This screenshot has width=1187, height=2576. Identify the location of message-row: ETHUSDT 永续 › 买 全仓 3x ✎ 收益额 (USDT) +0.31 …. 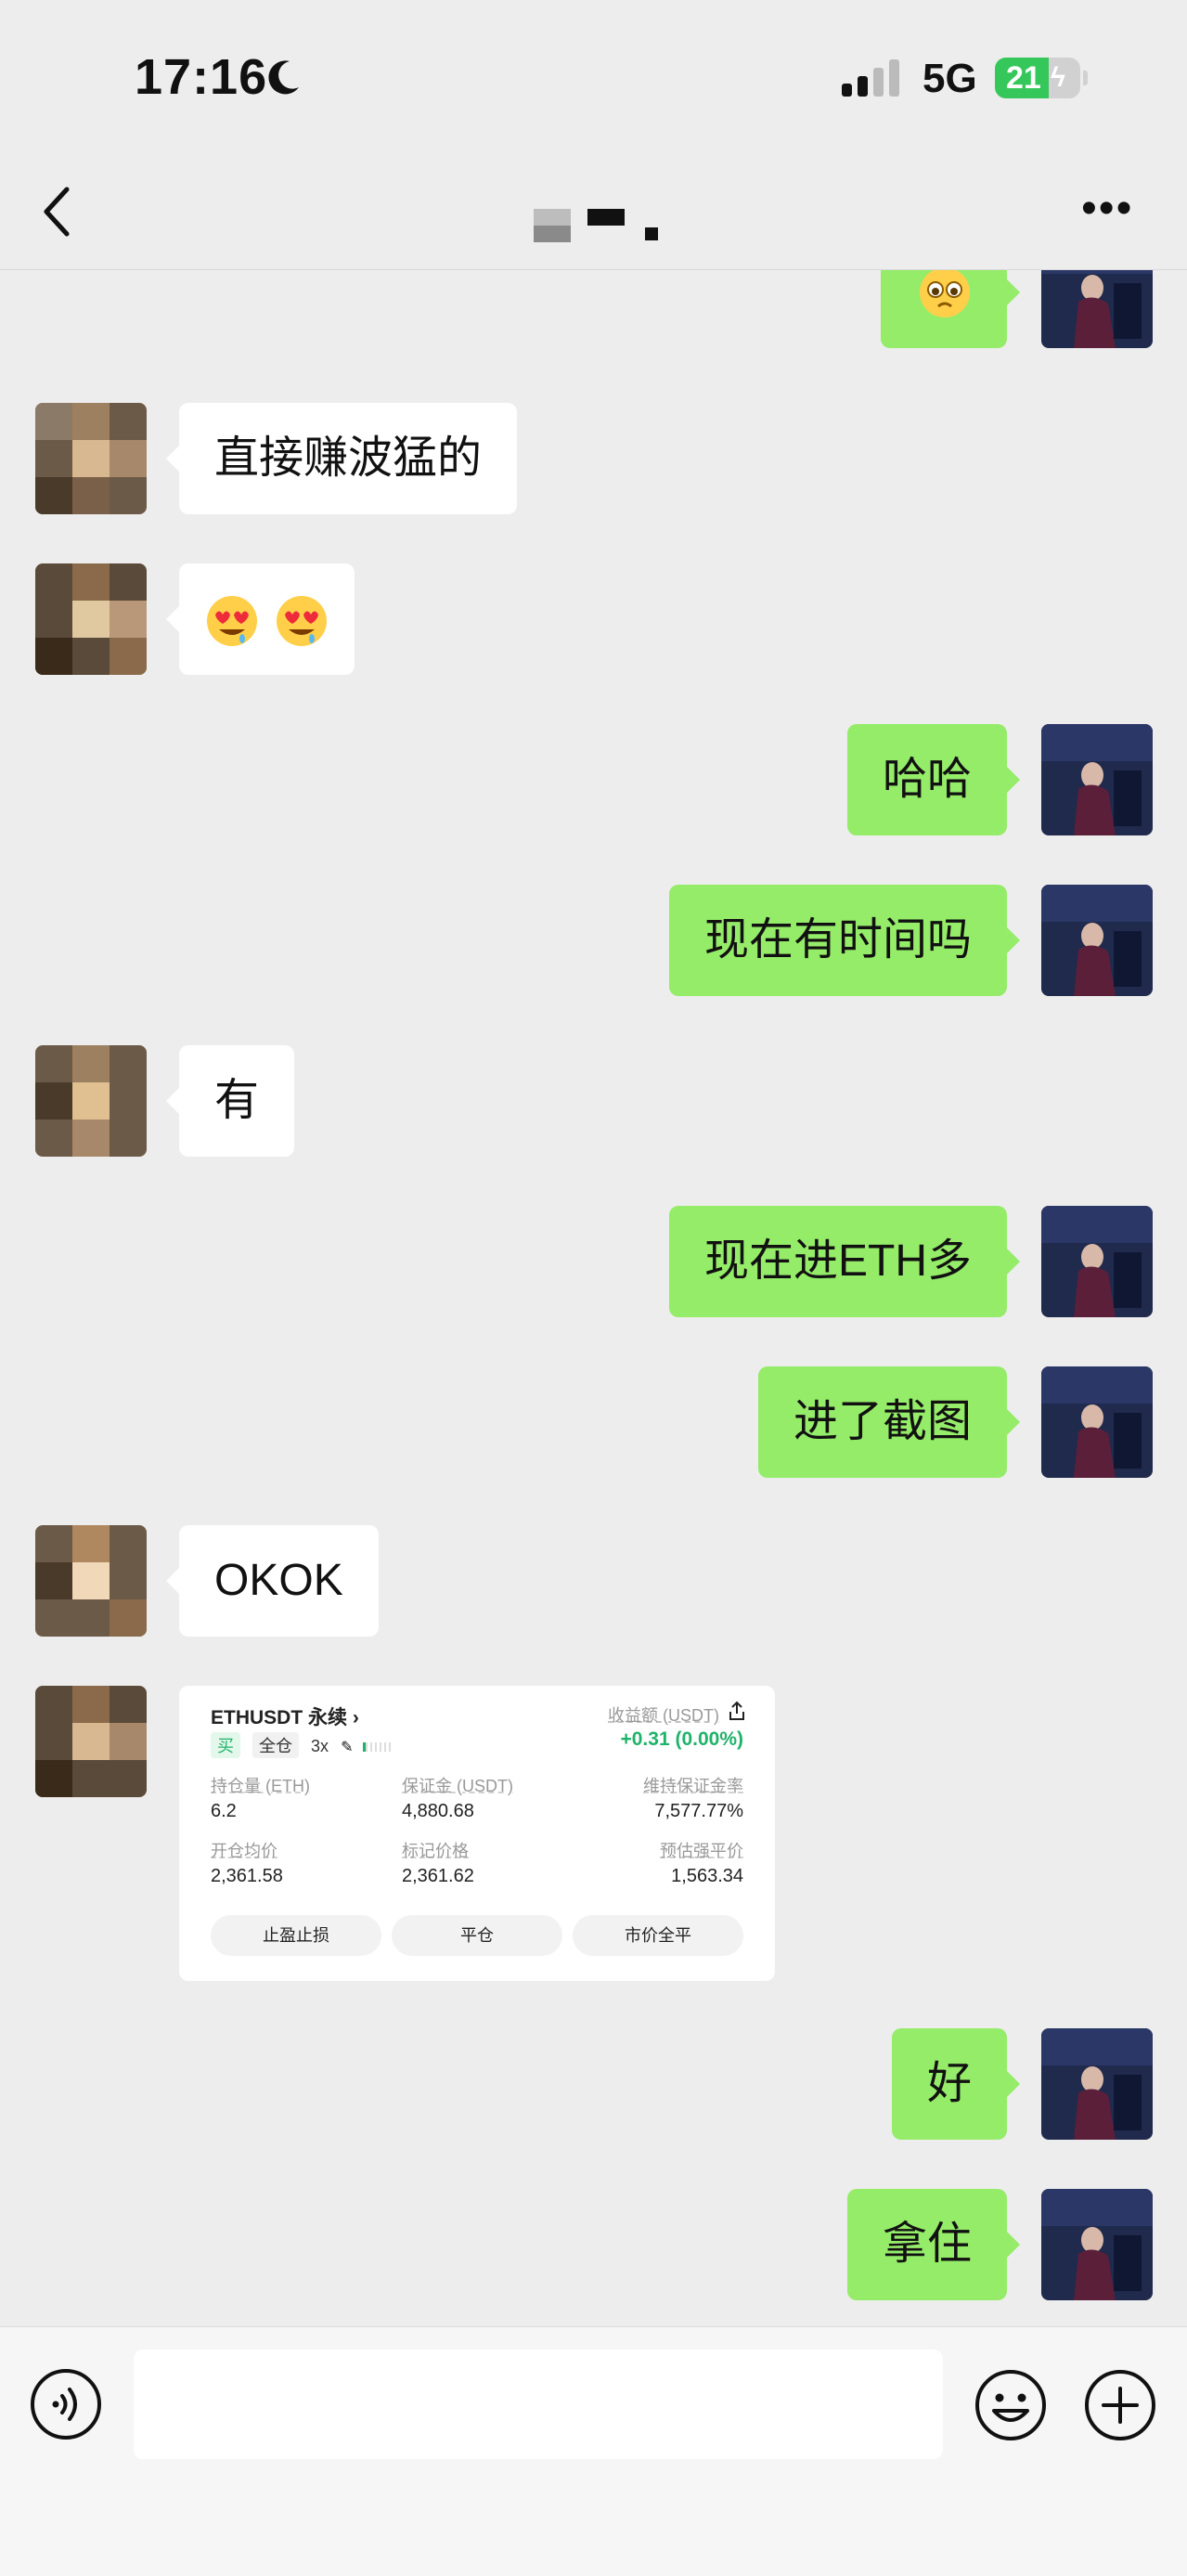
(593, 1833).